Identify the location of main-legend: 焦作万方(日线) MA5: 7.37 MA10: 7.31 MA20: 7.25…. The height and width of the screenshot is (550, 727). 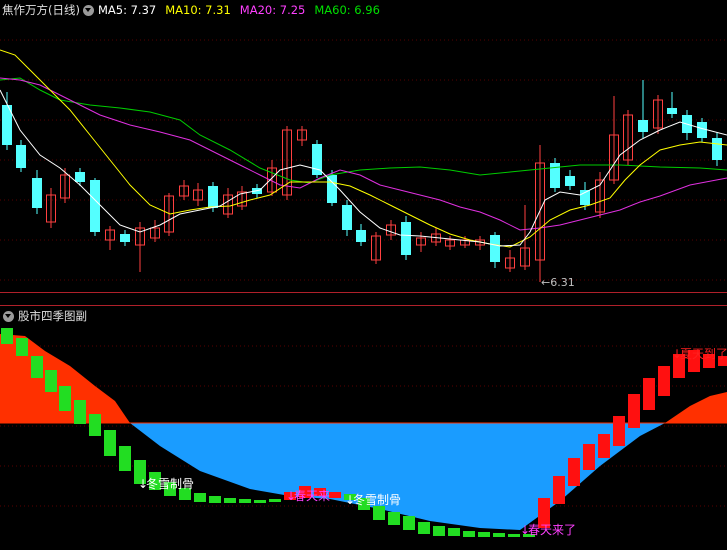
(194, 10).